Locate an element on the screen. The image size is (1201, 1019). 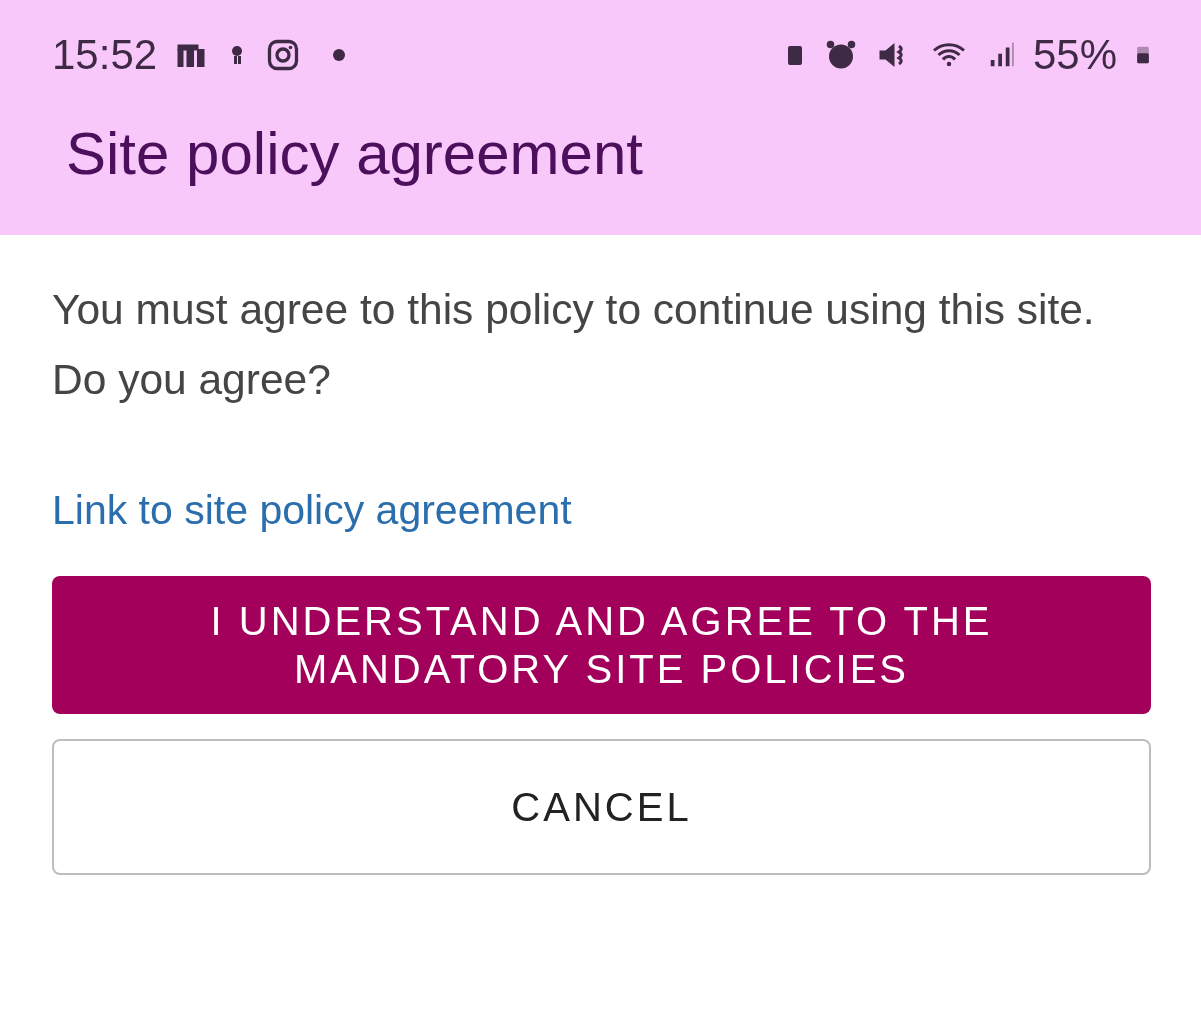
cancel-button: CANCEL is located at coordinates (601, 807).